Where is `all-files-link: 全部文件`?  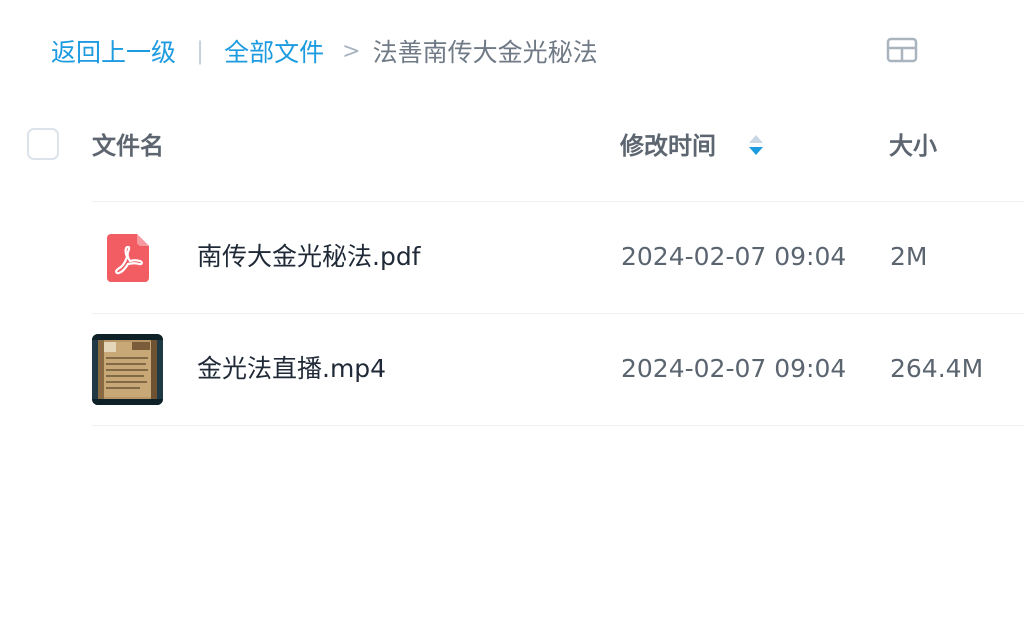 all-files-link: 全部文件 is located at coordinates (274, 51).